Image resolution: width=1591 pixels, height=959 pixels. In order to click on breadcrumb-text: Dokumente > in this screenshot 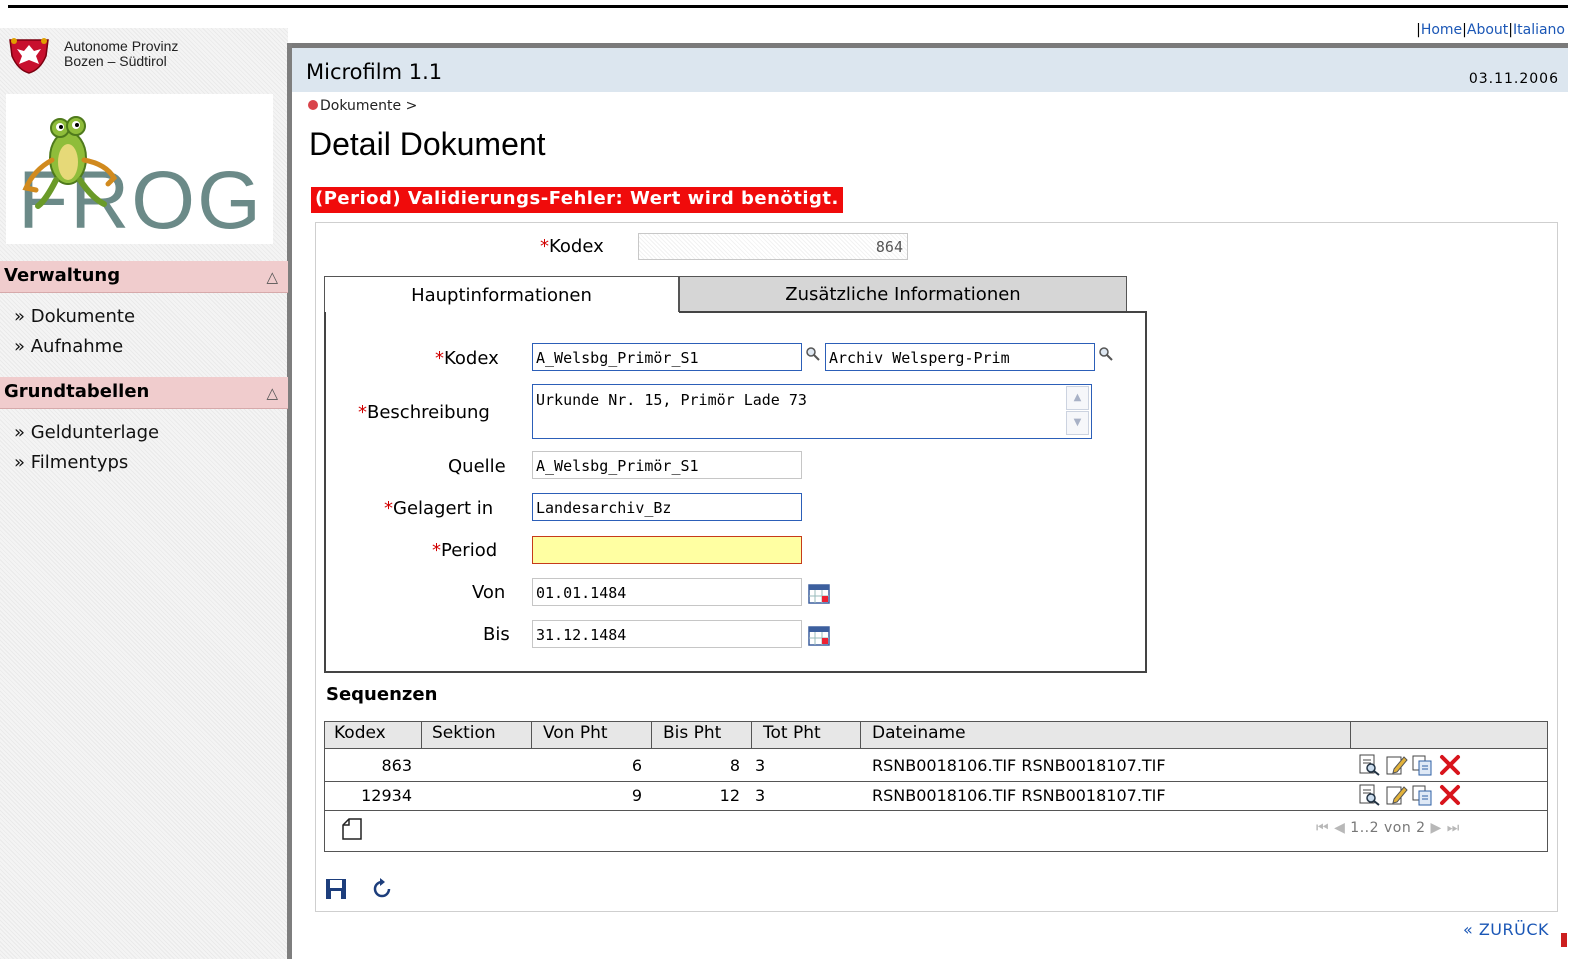, I will do `click(368, 106)`.